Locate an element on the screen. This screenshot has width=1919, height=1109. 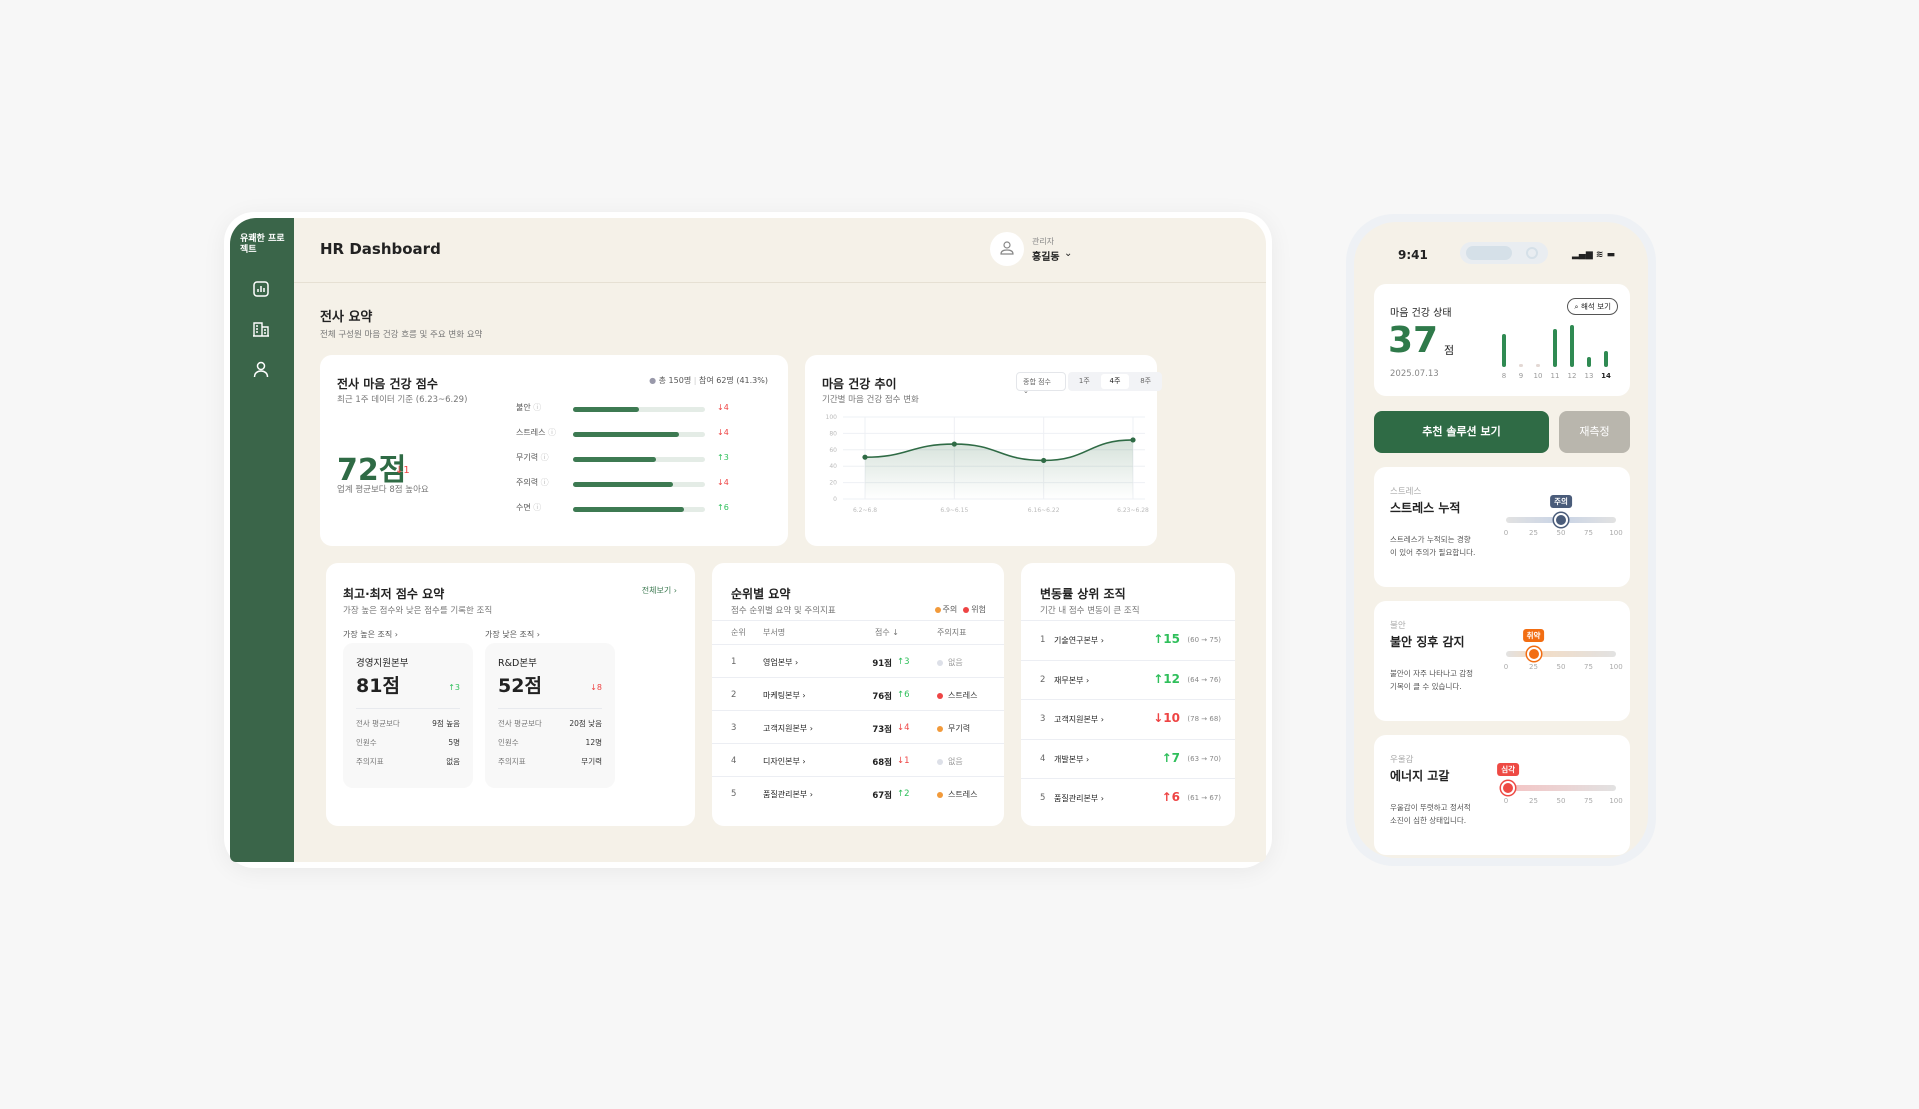
person-icon is located at coordinates (261, 371).